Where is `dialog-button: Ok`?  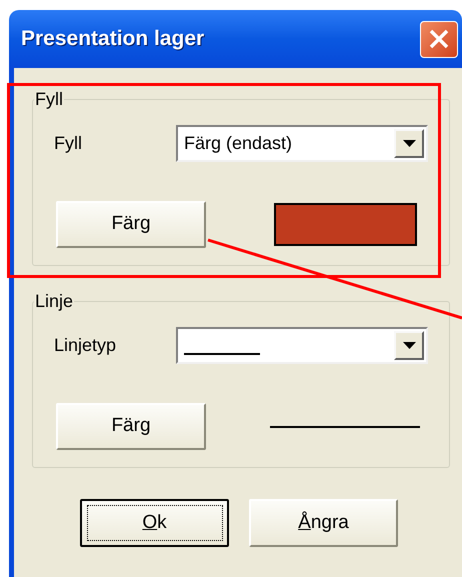
dialog-button: Ok is located at coordinates (154, 523).